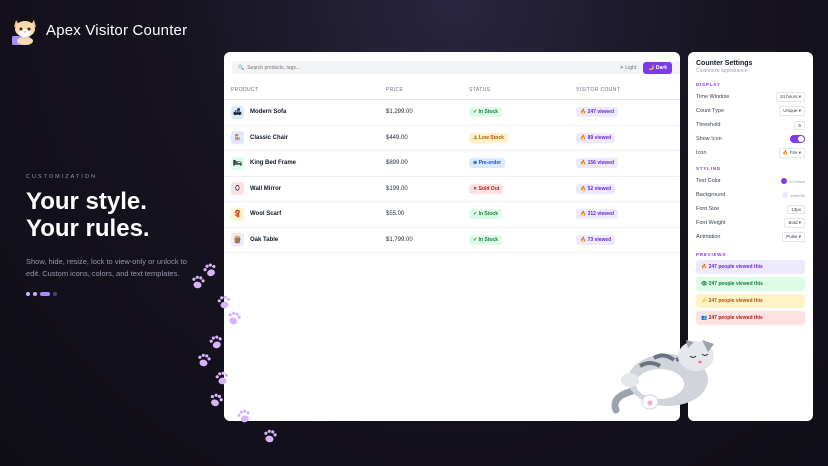 The width and height of the screenshot is (828, 466). Describe the element at coordinates (709, 139) in the screenshot. I see `setting-label: Show Icon` at that location.